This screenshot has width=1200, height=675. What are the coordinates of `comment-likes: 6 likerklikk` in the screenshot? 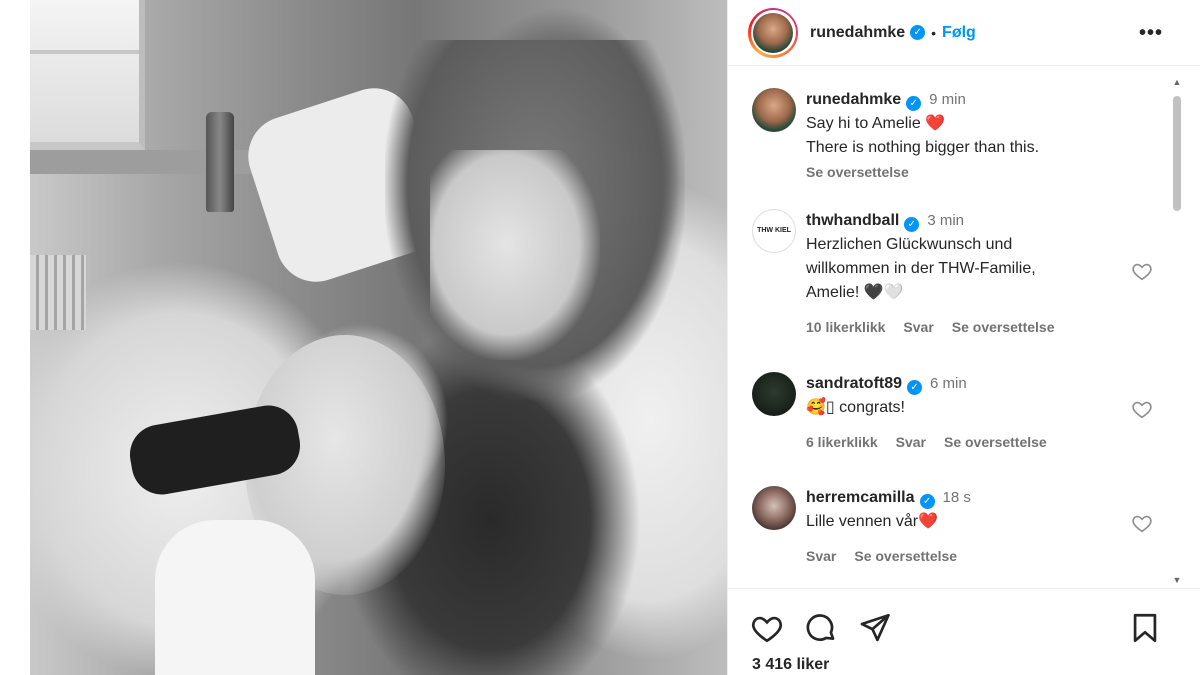 It's located at (842, 442).